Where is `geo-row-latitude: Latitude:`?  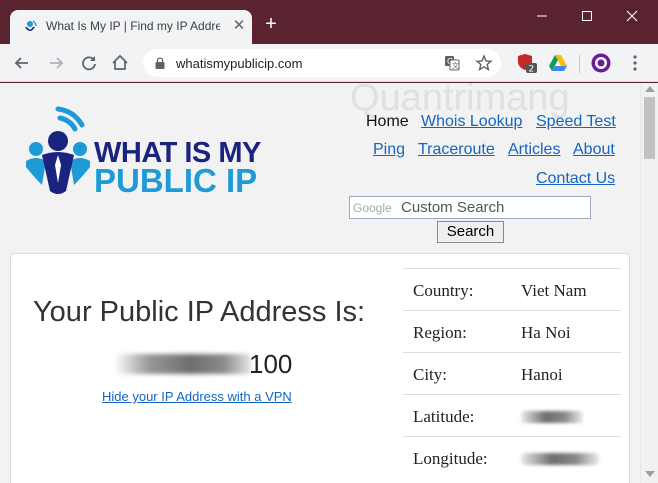 geo-row-latitude: Latitude: is located at coordinates (512, 415).